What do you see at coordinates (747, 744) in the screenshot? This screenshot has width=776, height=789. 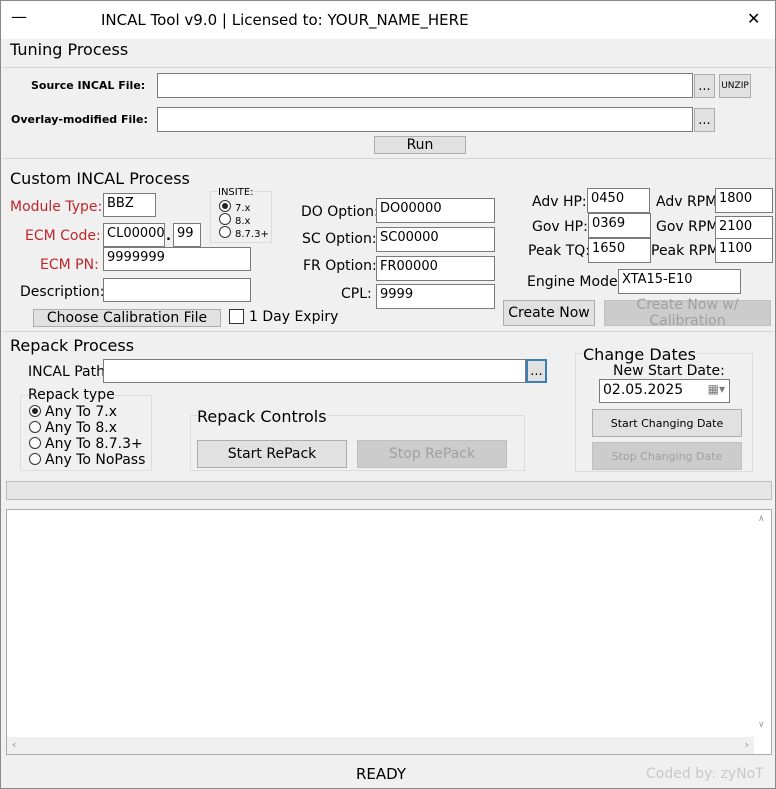 I see `scroll-right-icon: ›` at bounding box center [747, 744].